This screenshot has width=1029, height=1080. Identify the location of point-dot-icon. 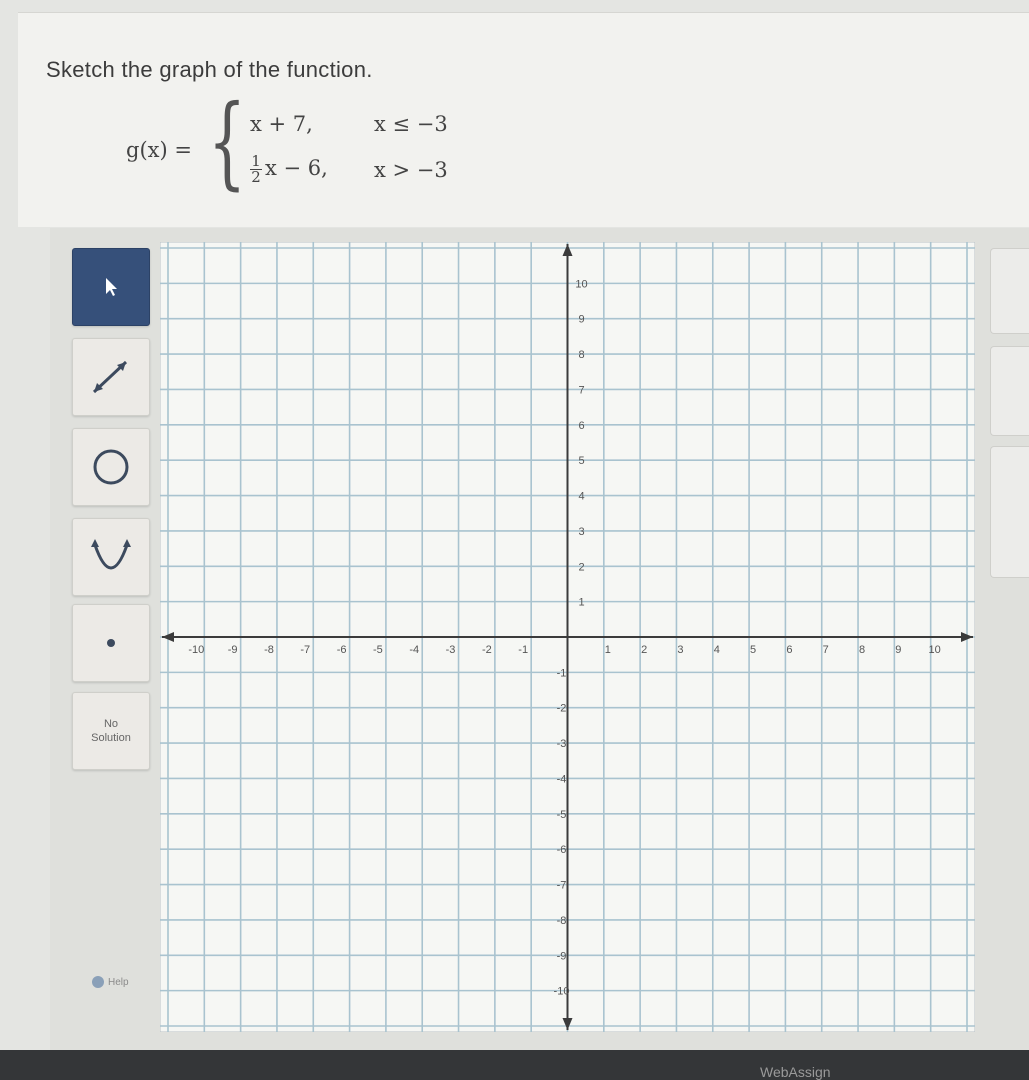
(111, 643).